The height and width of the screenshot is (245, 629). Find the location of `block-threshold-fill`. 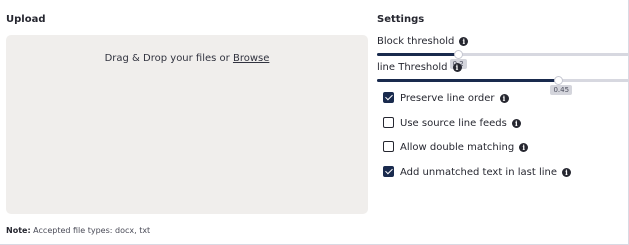

block-threshold-fill is located at coordinates (417, 54).